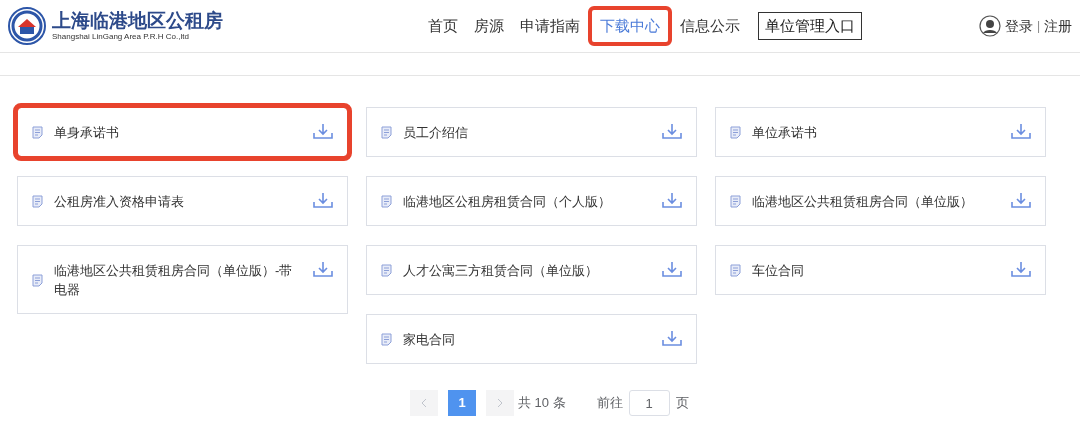 The height and width of the screenshot is (439, 1080). Describe the element at coordinates (880, 270) in the screenshot. I see `file-card: 车位合同` at that location.